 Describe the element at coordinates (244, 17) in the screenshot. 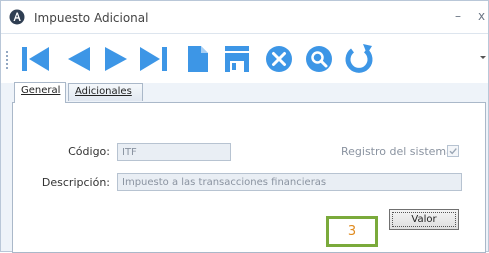

I see `title-bar: Impuesto Adicional – x` at that location.